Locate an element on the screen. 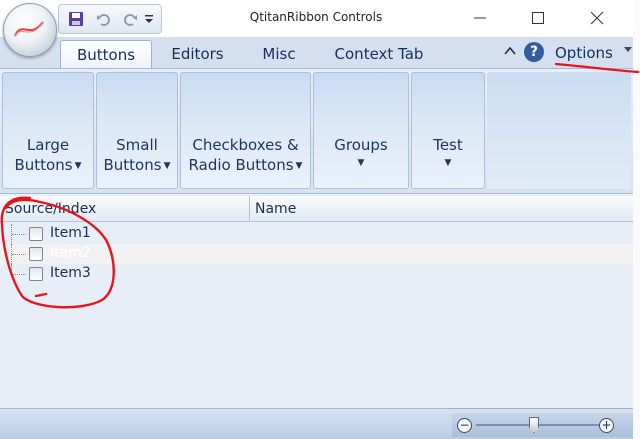 The height and width of the screenshot is (439, 640). window-title: QtitanRibbon Controls is located at coordinates (316, 17).